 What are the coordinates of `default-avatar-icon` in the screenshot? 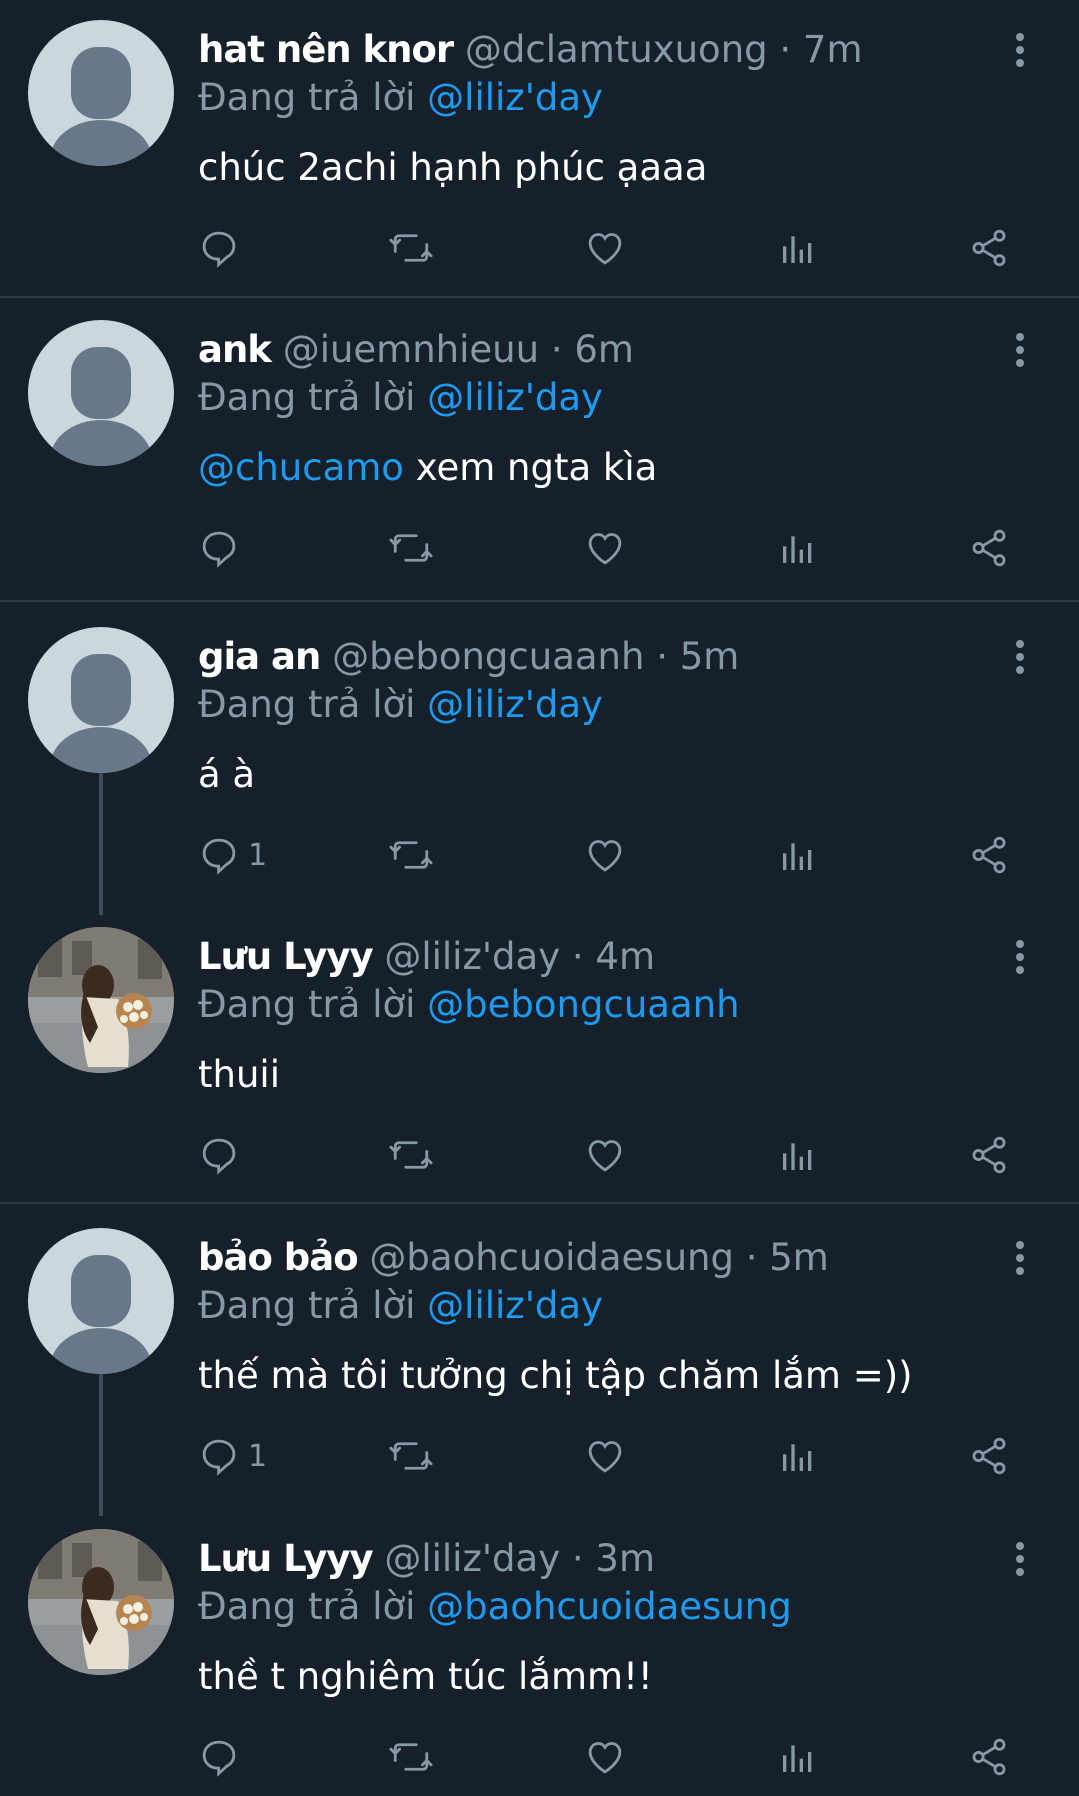 It's located at (101, 383).